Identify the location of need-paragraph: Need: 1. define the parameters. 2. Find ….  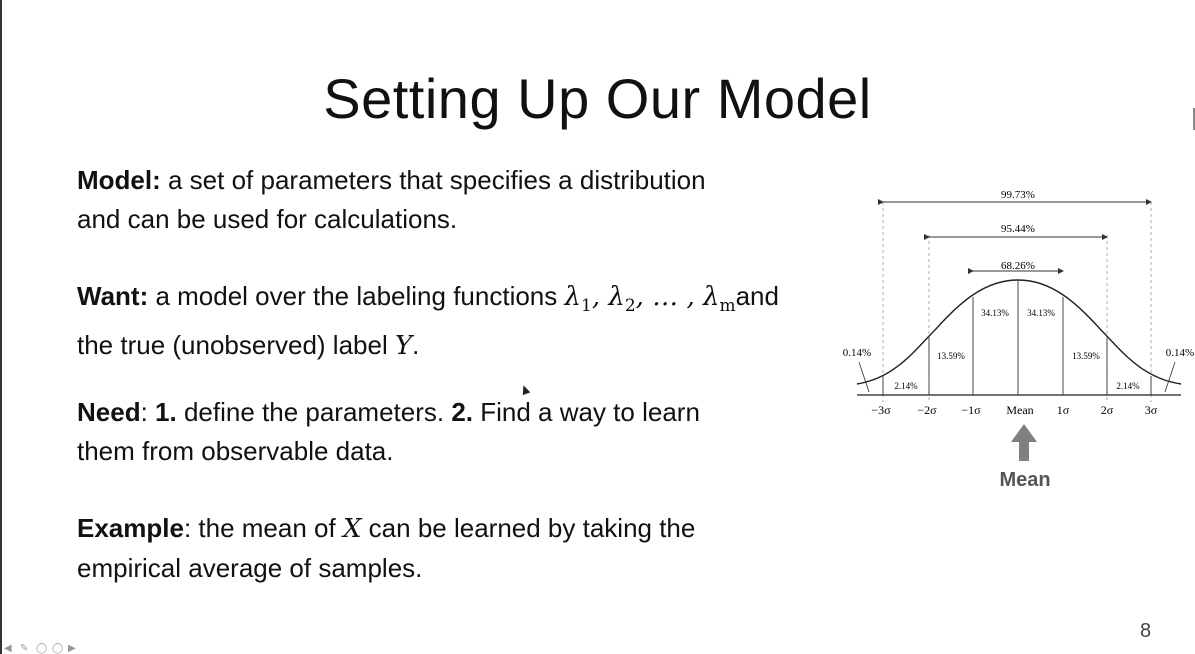
(388, 431).